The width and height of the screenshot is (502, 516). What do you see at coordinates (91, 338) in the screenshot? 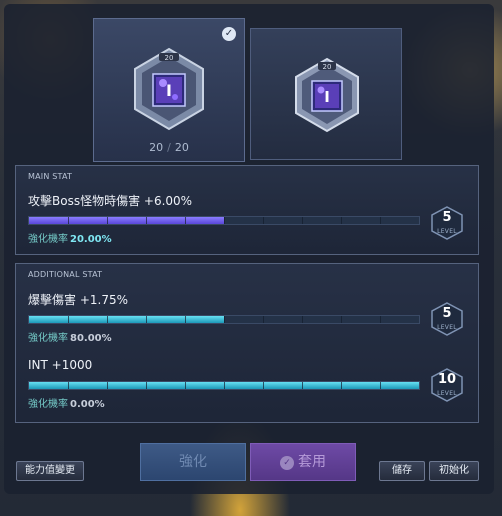
I see `rate-value: 80.00%` at bounding box center [91, 338].